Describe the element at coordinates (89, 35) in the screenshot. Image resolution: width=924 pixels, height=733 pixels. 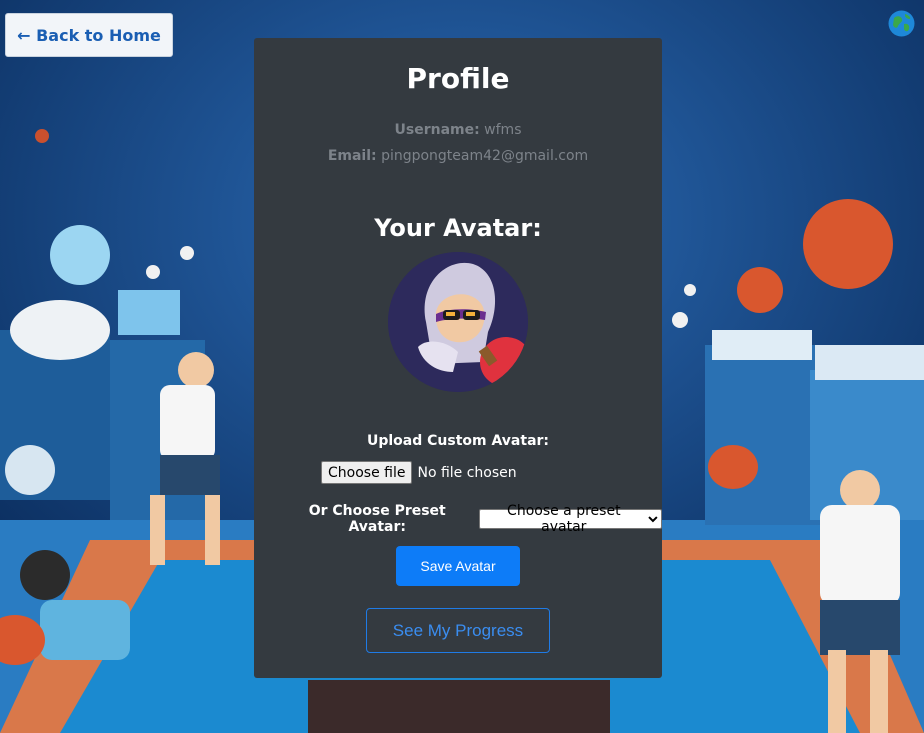
I see `back-to-home-button: ← Back to Home` at that location.